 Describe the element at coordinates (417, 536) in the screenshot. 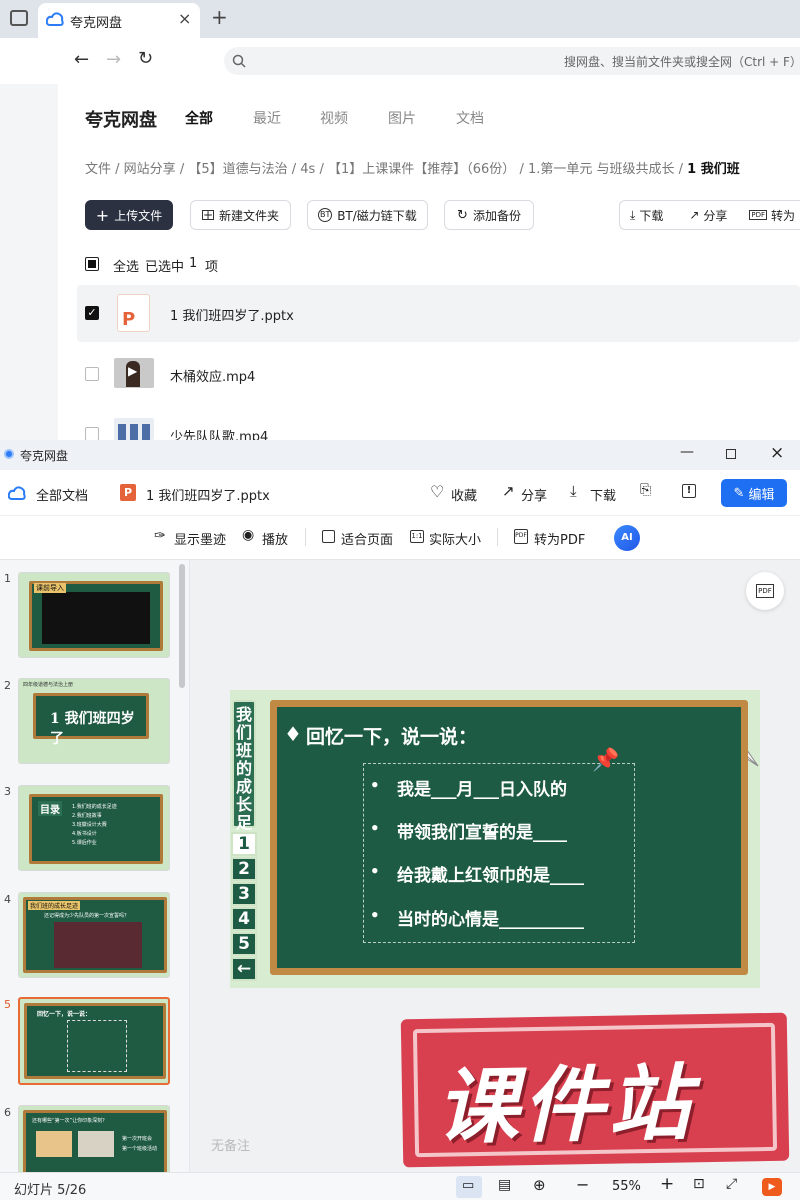

I see `actual-size-icon: 1:1` at that location.